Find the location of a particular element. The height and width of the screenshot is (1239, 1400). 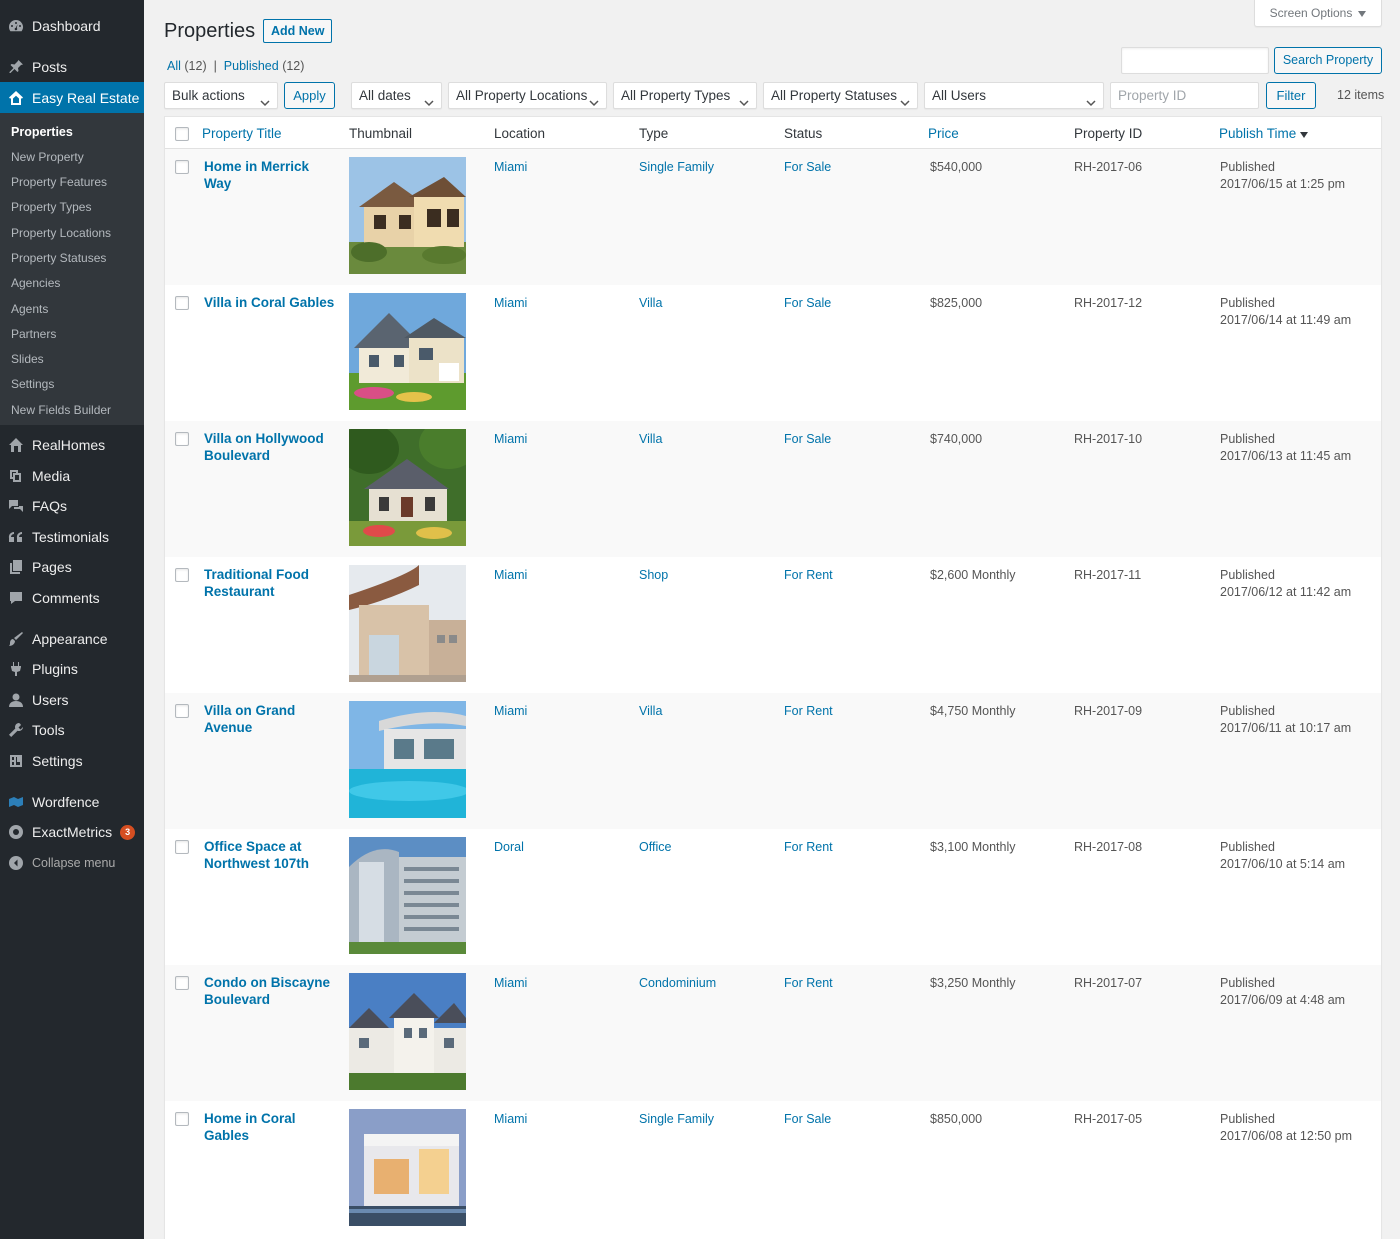

type-link: Condominium is located at coordinates (677, 983).